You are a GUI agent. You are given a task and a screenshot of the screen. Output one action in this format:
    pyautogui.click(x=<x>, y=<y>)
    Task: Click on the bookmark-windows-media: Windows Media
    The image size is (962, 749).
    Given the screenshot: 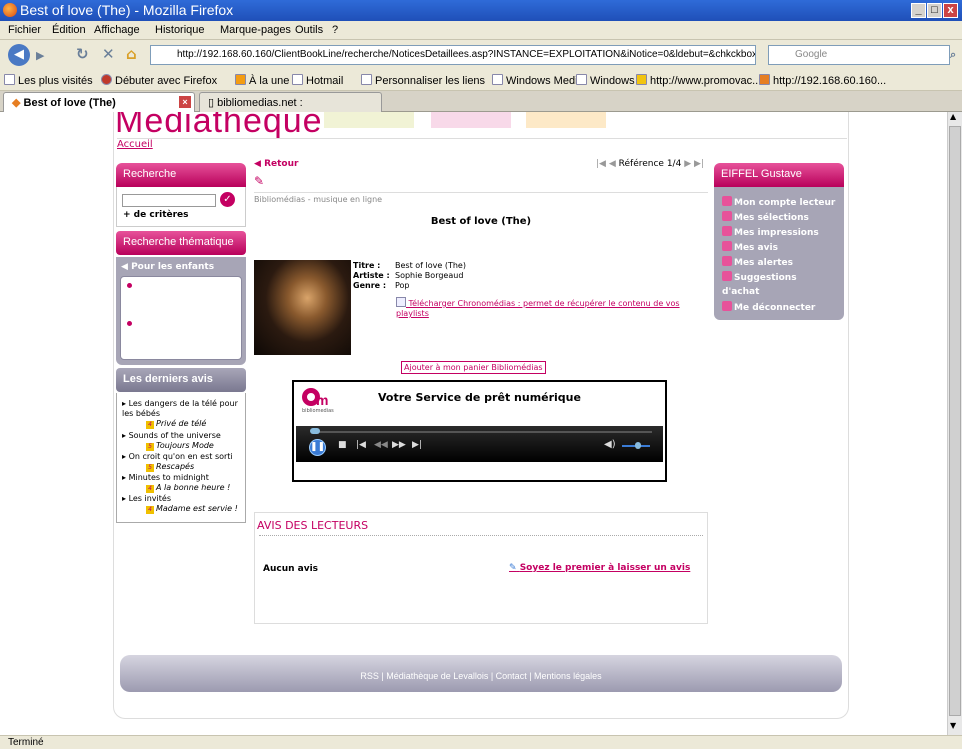 What is the action you would take?
    pyautogui.click(x=538, y=80)
    